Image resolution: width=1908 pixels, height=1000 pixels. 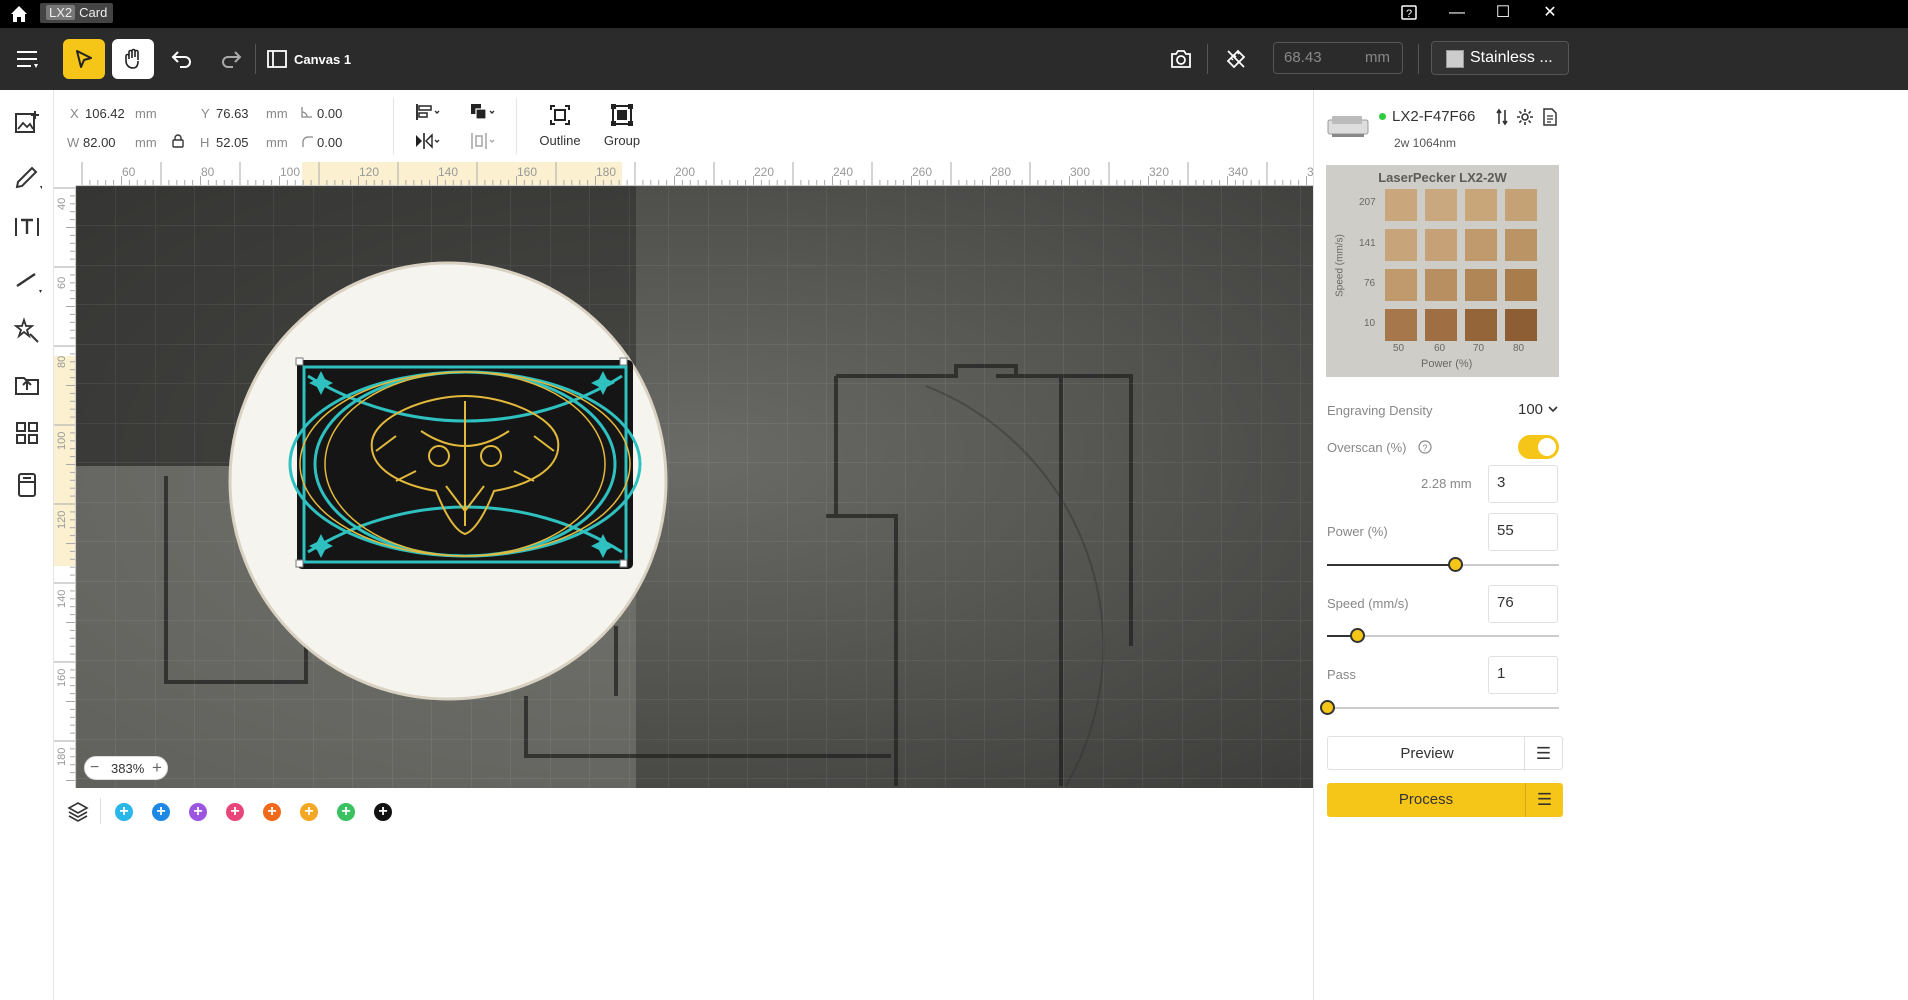 What do you see at coordinates (1443, 635) in the screenshot?
I see `speed-slider` at bounding box center [1443, 635].